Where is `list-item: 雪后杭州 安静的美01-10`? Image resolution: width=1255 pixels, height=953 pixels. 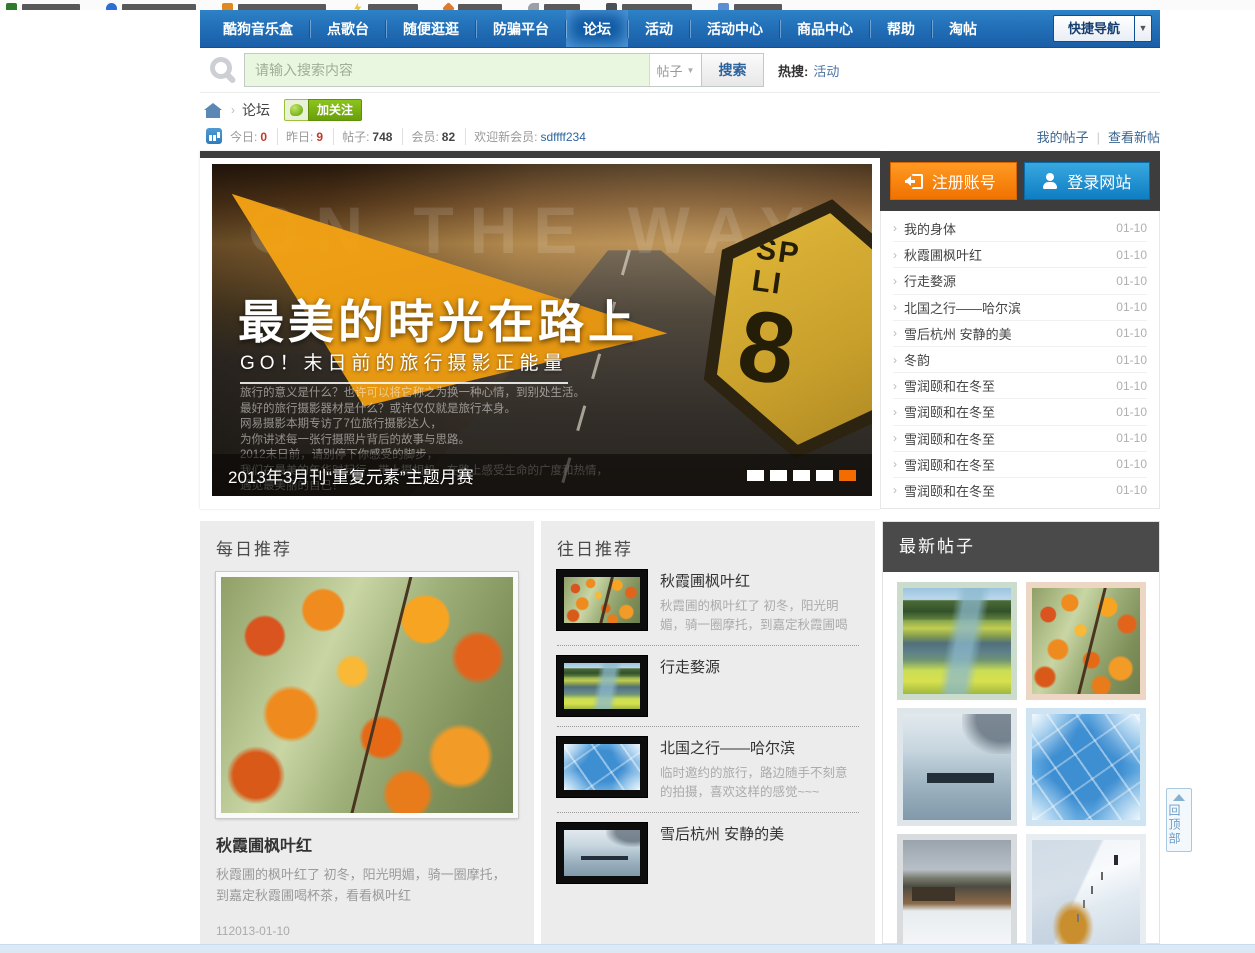 list-item: 雪后杭州 安静的美01-10 is located at coordinates (1020, 332).